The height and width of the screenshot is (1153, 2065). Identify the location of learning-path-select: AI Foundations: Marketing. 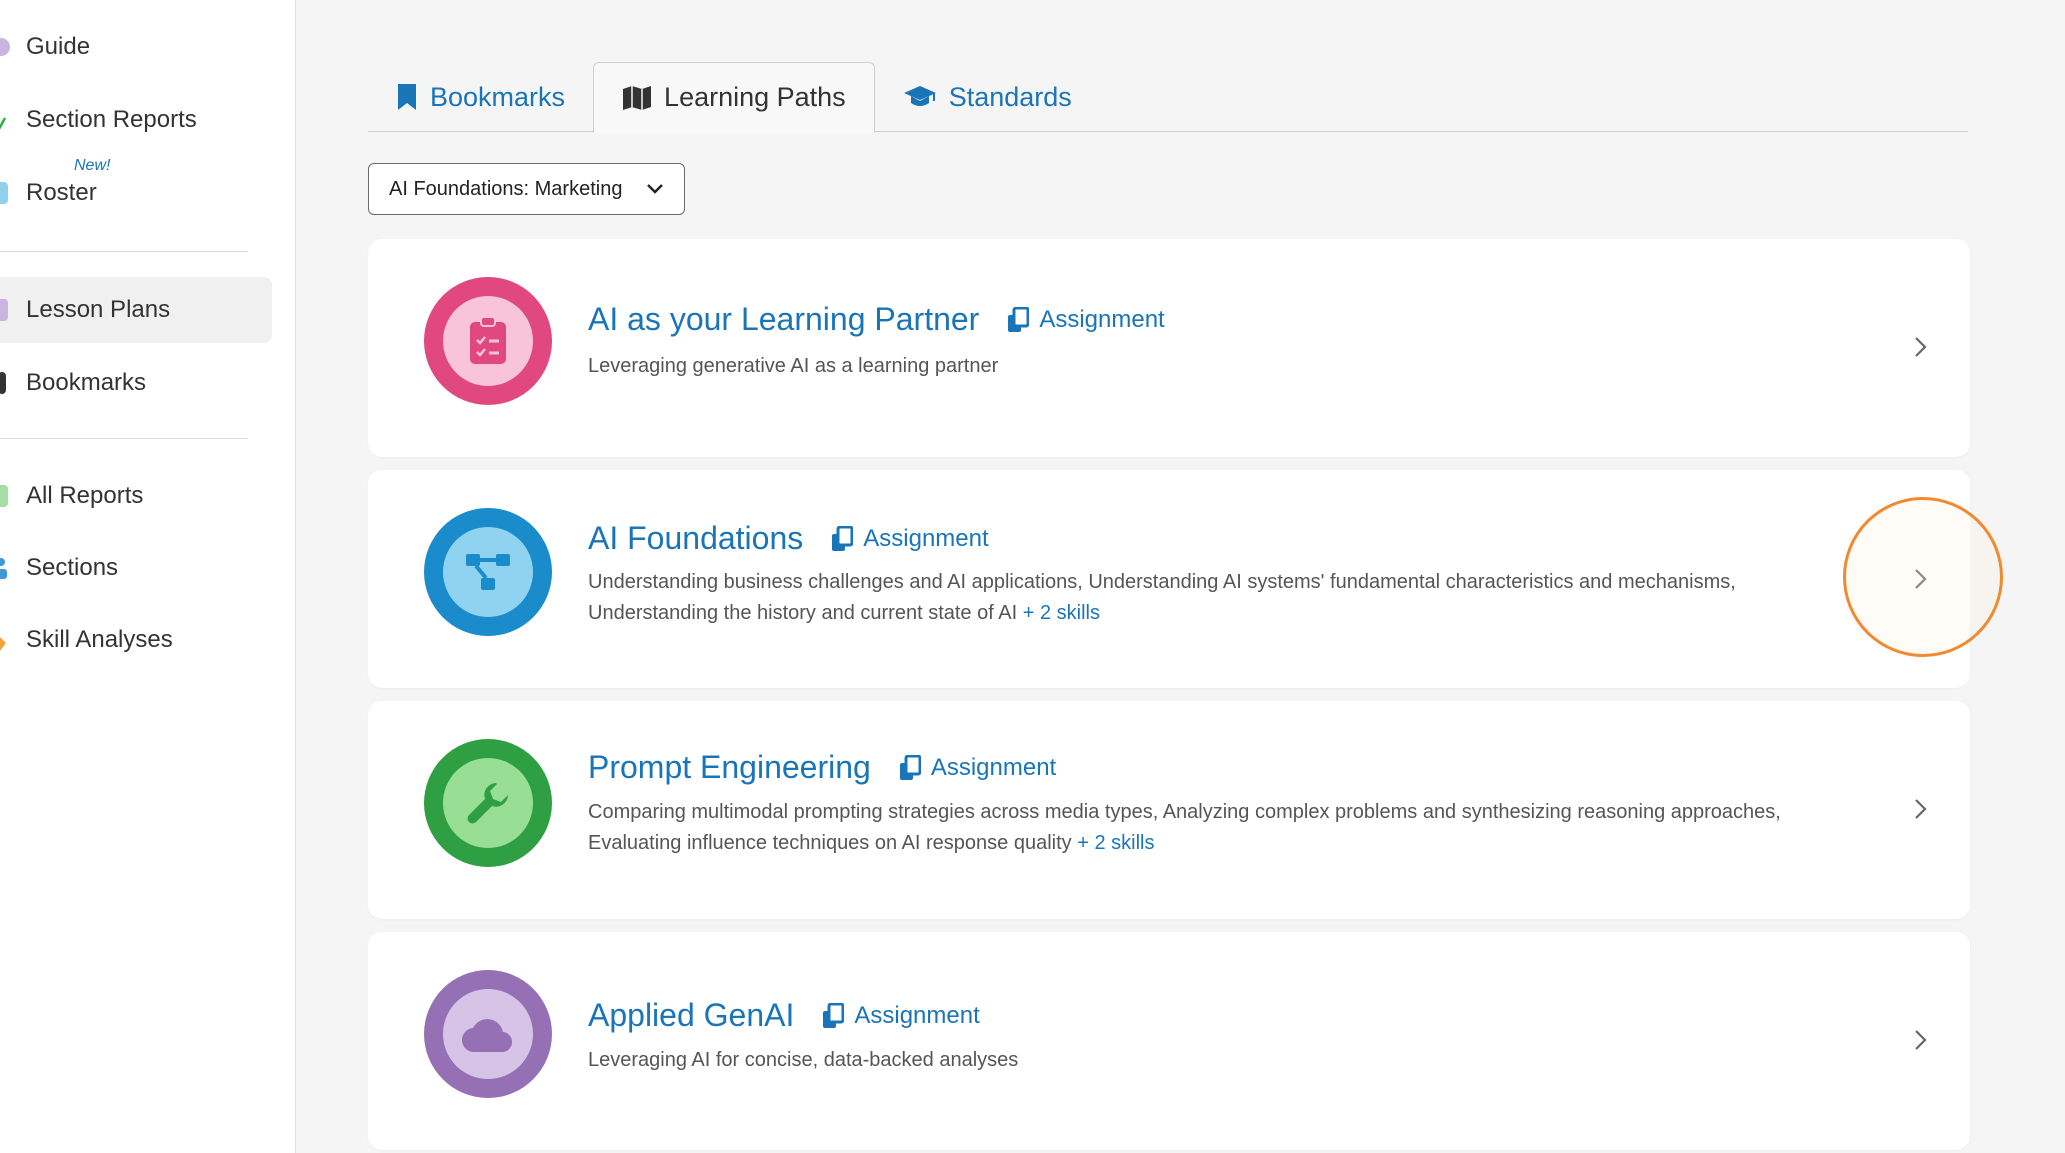
(526, 189).